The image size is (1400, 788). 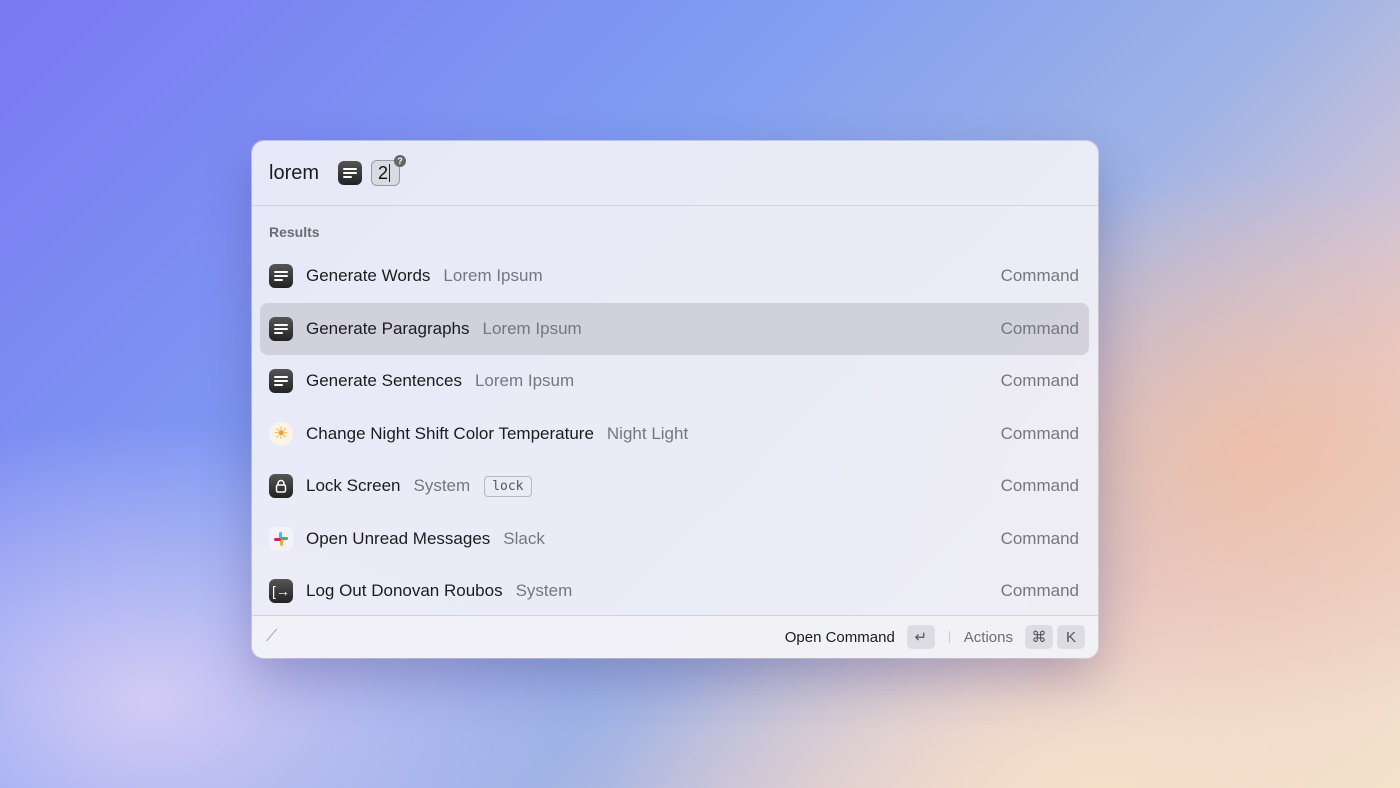 I want to click on result-title: Generate Paragraphs, so click(x=388, y=328).